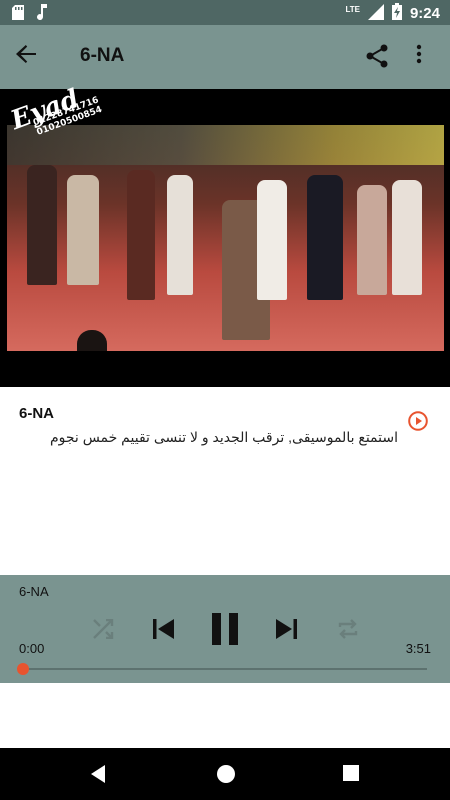 The width and height of the screenshot is (450, 800). Describe the element at coordinates (102, 55) in the screenshot. I see `page-title: 6-NA` at that location.